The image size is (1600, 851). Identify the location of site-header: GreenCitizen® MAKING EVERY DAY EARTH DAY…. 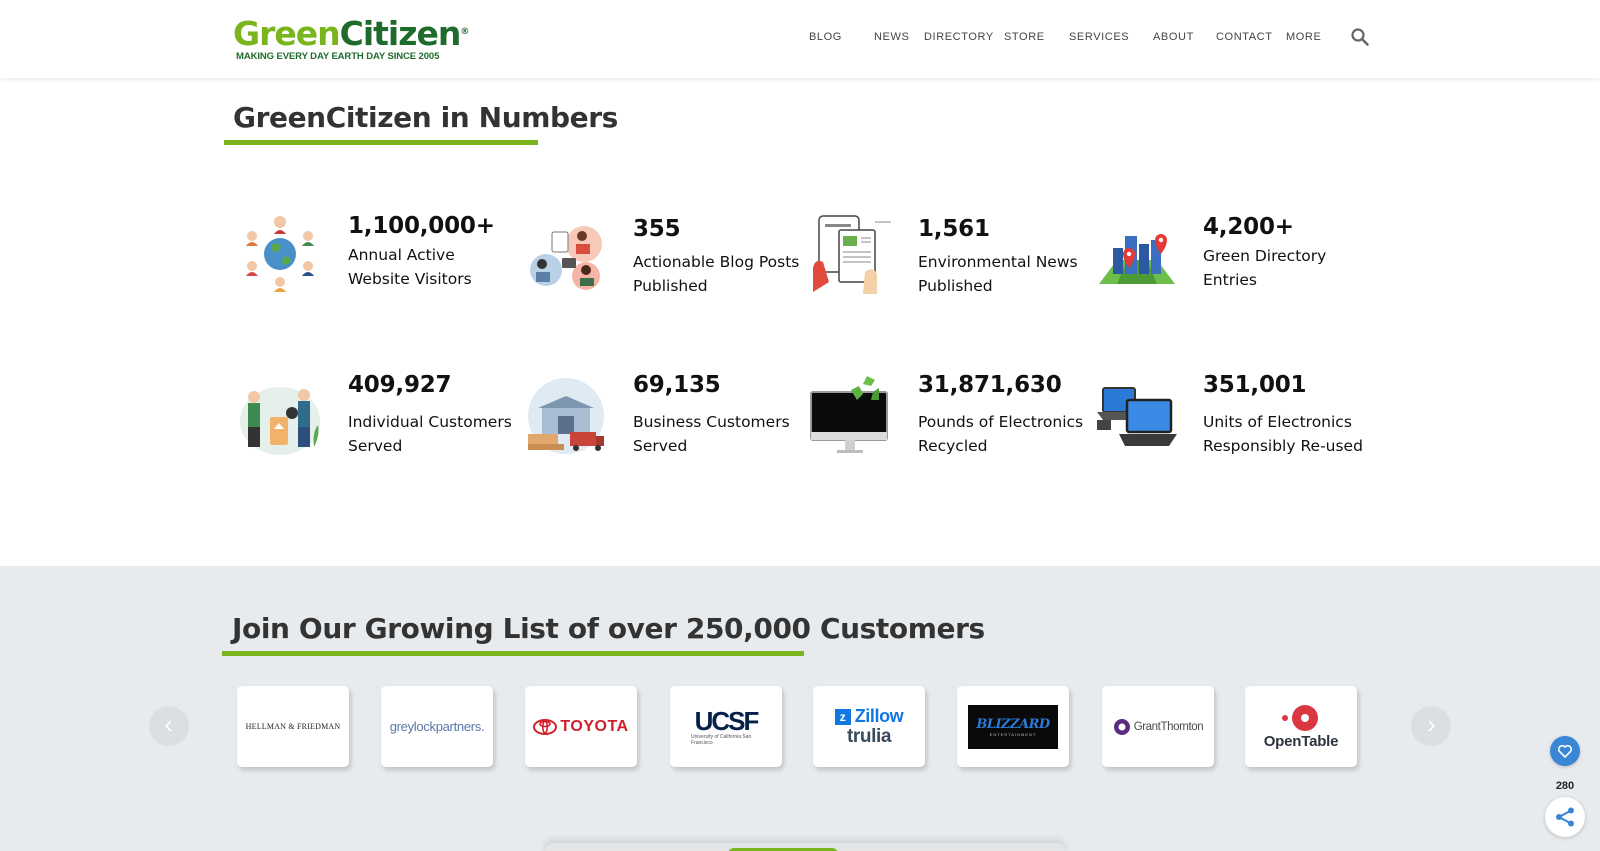
(800, 39).